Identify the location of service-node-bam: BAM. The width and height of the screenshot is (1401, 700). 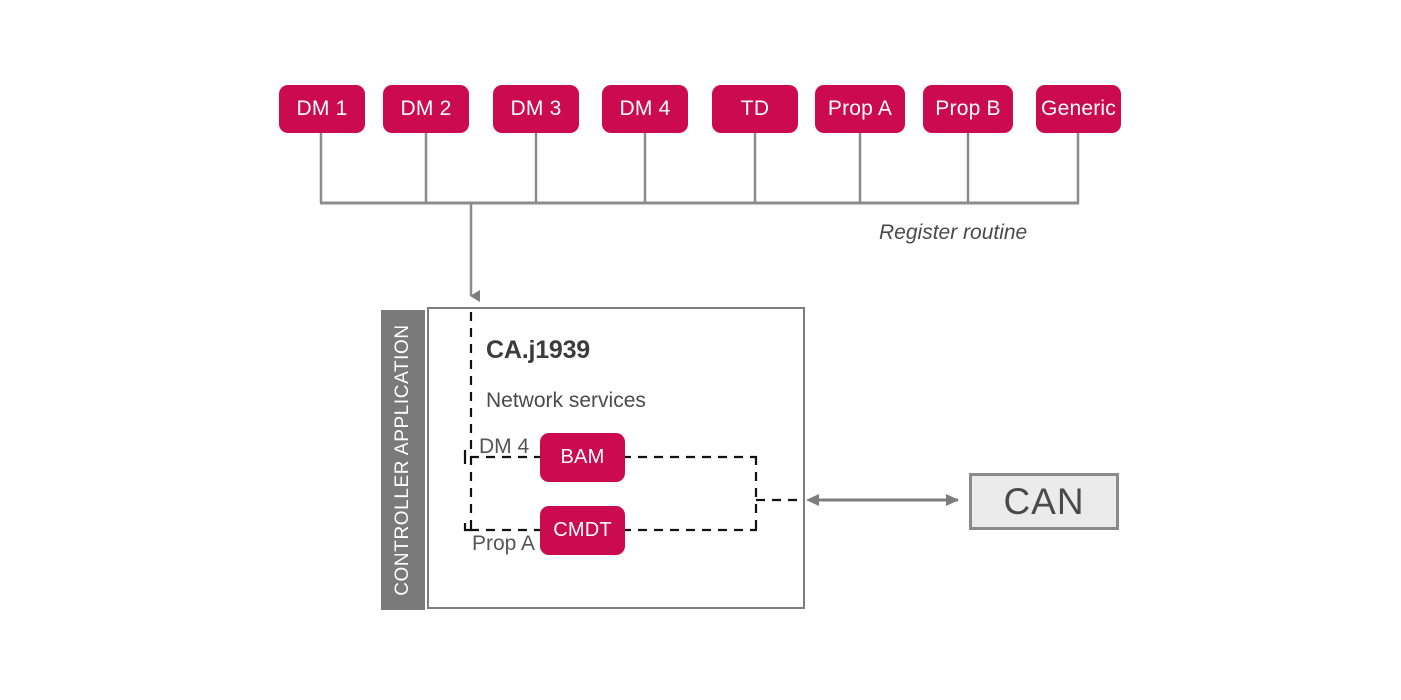
(582, 457).